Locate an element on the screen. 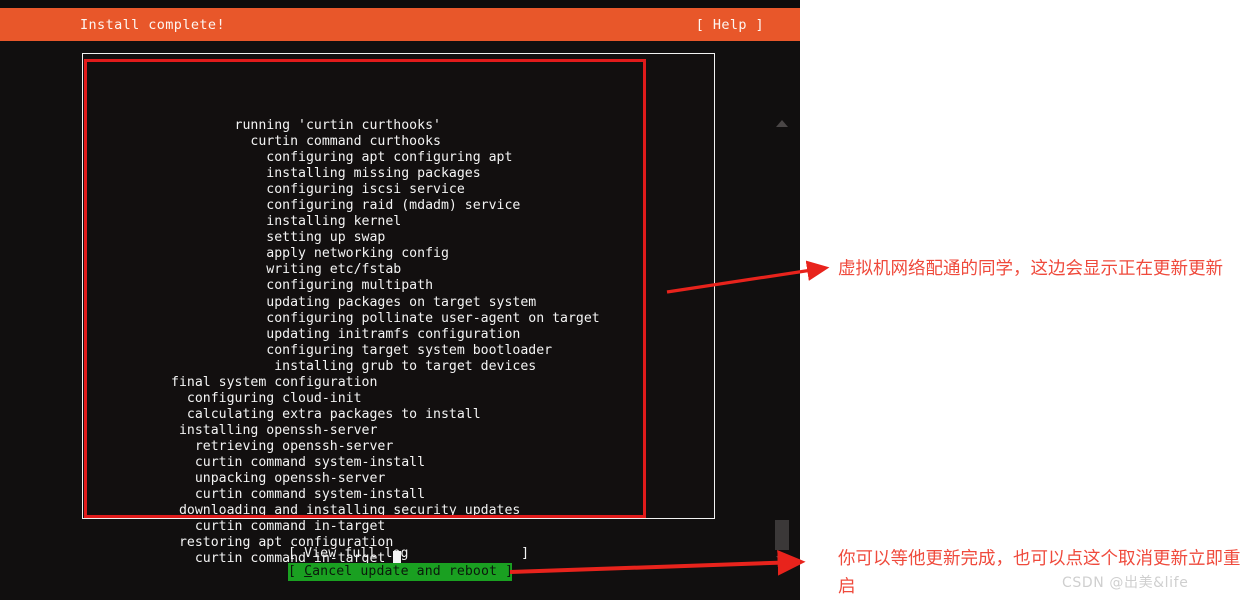 This screenshot has height=601, width=1252. cancel-button-accelerator: C is located at coordinates (308, 571).